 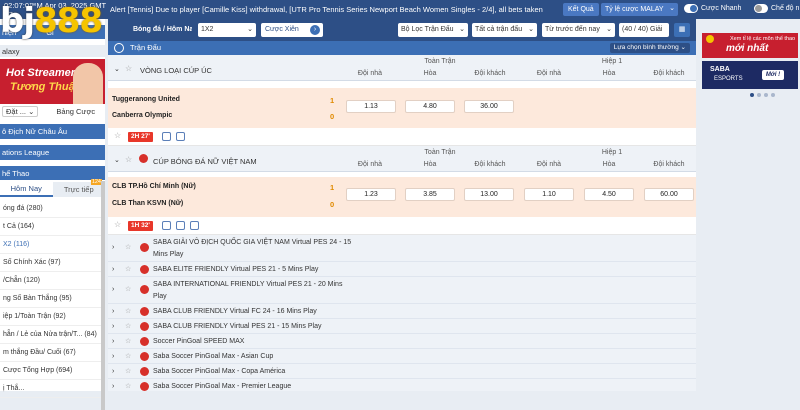 What do you see at coordinates (52, 263) in the screenshot?
I see `sidebar-item-correct-score: Số Chính Xác (97)` at bounding box center [52, 263].